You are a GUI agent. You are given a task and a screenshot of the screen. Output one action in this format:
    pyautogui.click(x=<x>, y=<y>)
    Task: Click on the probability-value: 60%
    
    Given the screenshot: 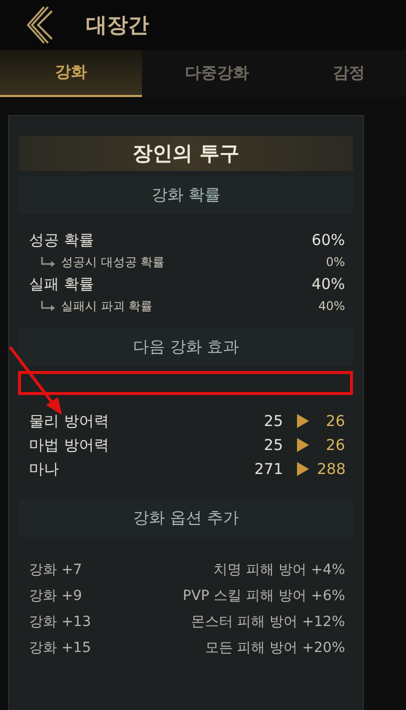 What is the action you would take?
    pyautogui.click(x=328, y=240)
    